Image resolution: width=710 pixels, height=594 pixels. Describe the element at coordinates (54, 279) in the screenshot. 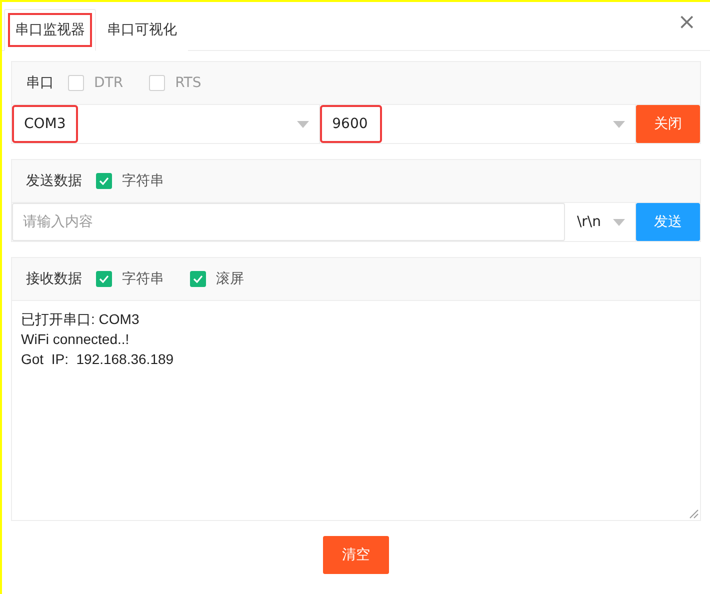

I see `section-label: 接收数据` at that location.